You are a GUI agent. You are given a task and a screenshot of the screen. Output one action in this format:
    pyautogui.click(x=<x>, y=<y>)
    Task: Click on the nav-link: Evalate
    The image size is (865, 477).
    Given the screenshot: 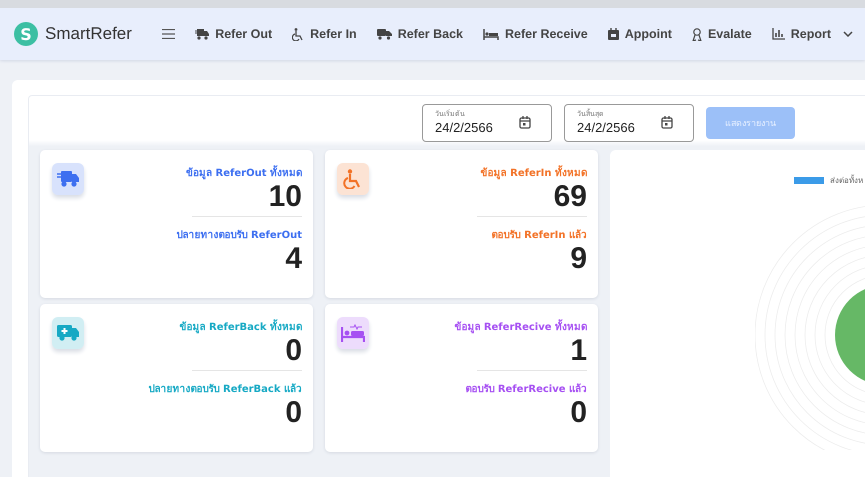 What is the action you would take?
    pyautogui.click(x=722, y=34)
    